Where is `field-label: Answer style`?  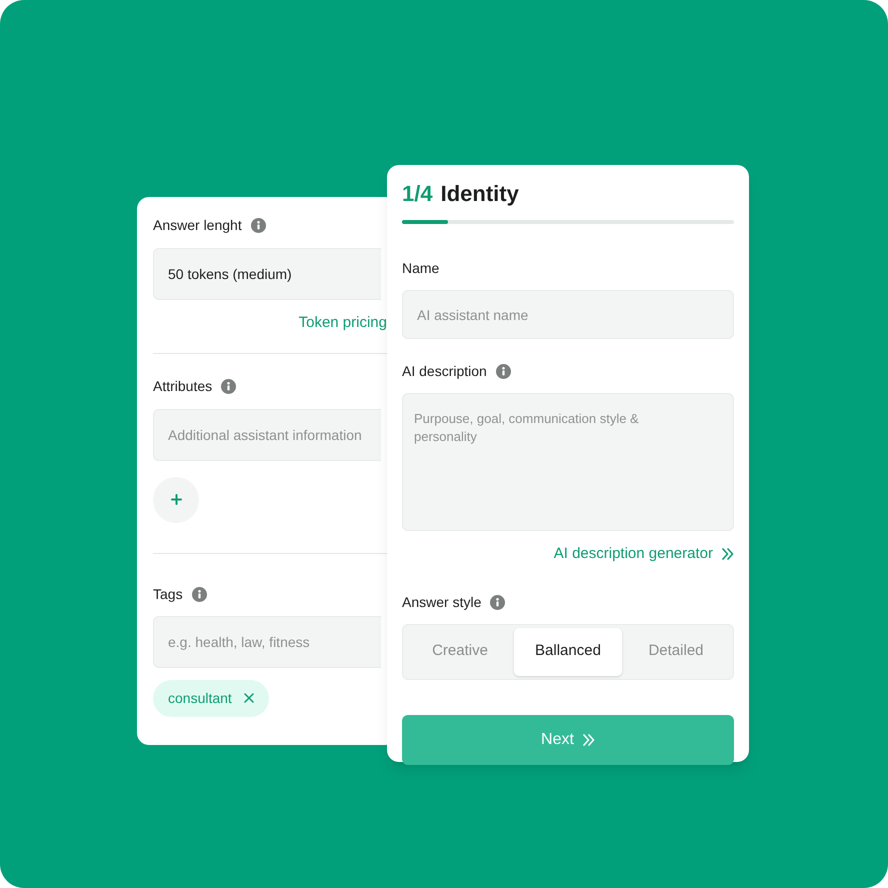 field-label: Answer style is located at coordinates (442, 602).